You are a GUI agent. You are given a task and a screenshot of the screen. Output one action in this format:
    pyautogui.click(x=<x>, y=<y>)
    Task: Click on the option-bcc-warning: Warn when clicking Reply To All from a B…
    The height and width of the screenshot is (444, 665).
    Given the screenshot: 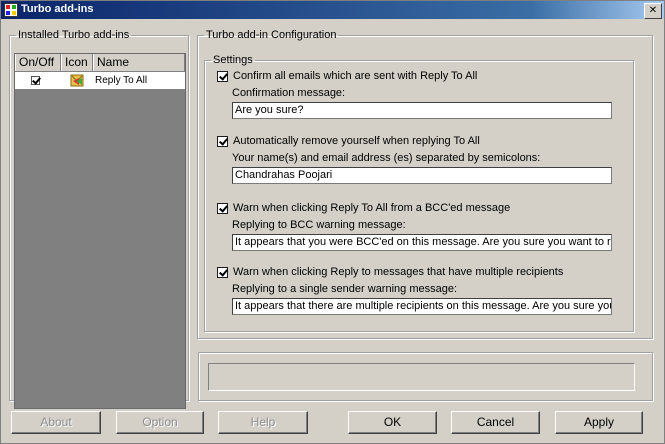 What is the action you would take?
    pyautogui.click(x=414, y=226)
    